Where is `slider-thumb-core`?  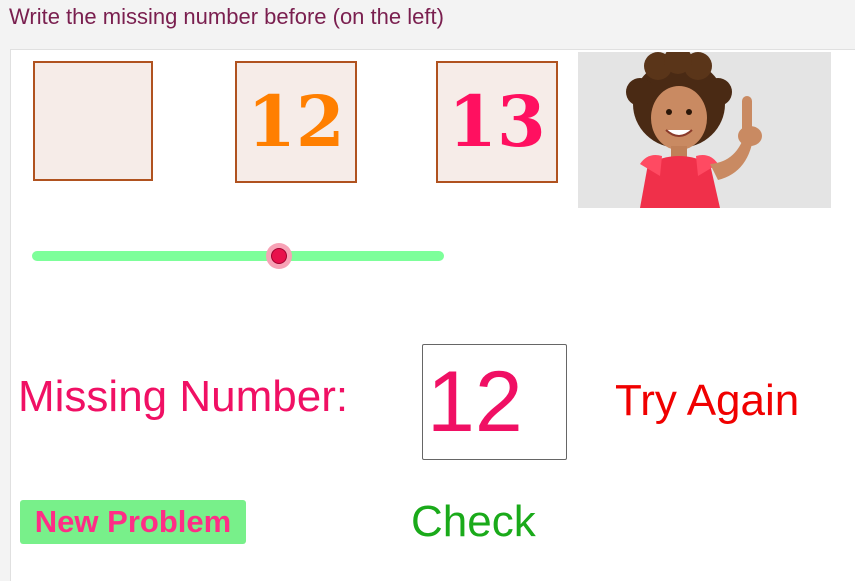
slider-thumb-core is located at coordinates (279, 256).